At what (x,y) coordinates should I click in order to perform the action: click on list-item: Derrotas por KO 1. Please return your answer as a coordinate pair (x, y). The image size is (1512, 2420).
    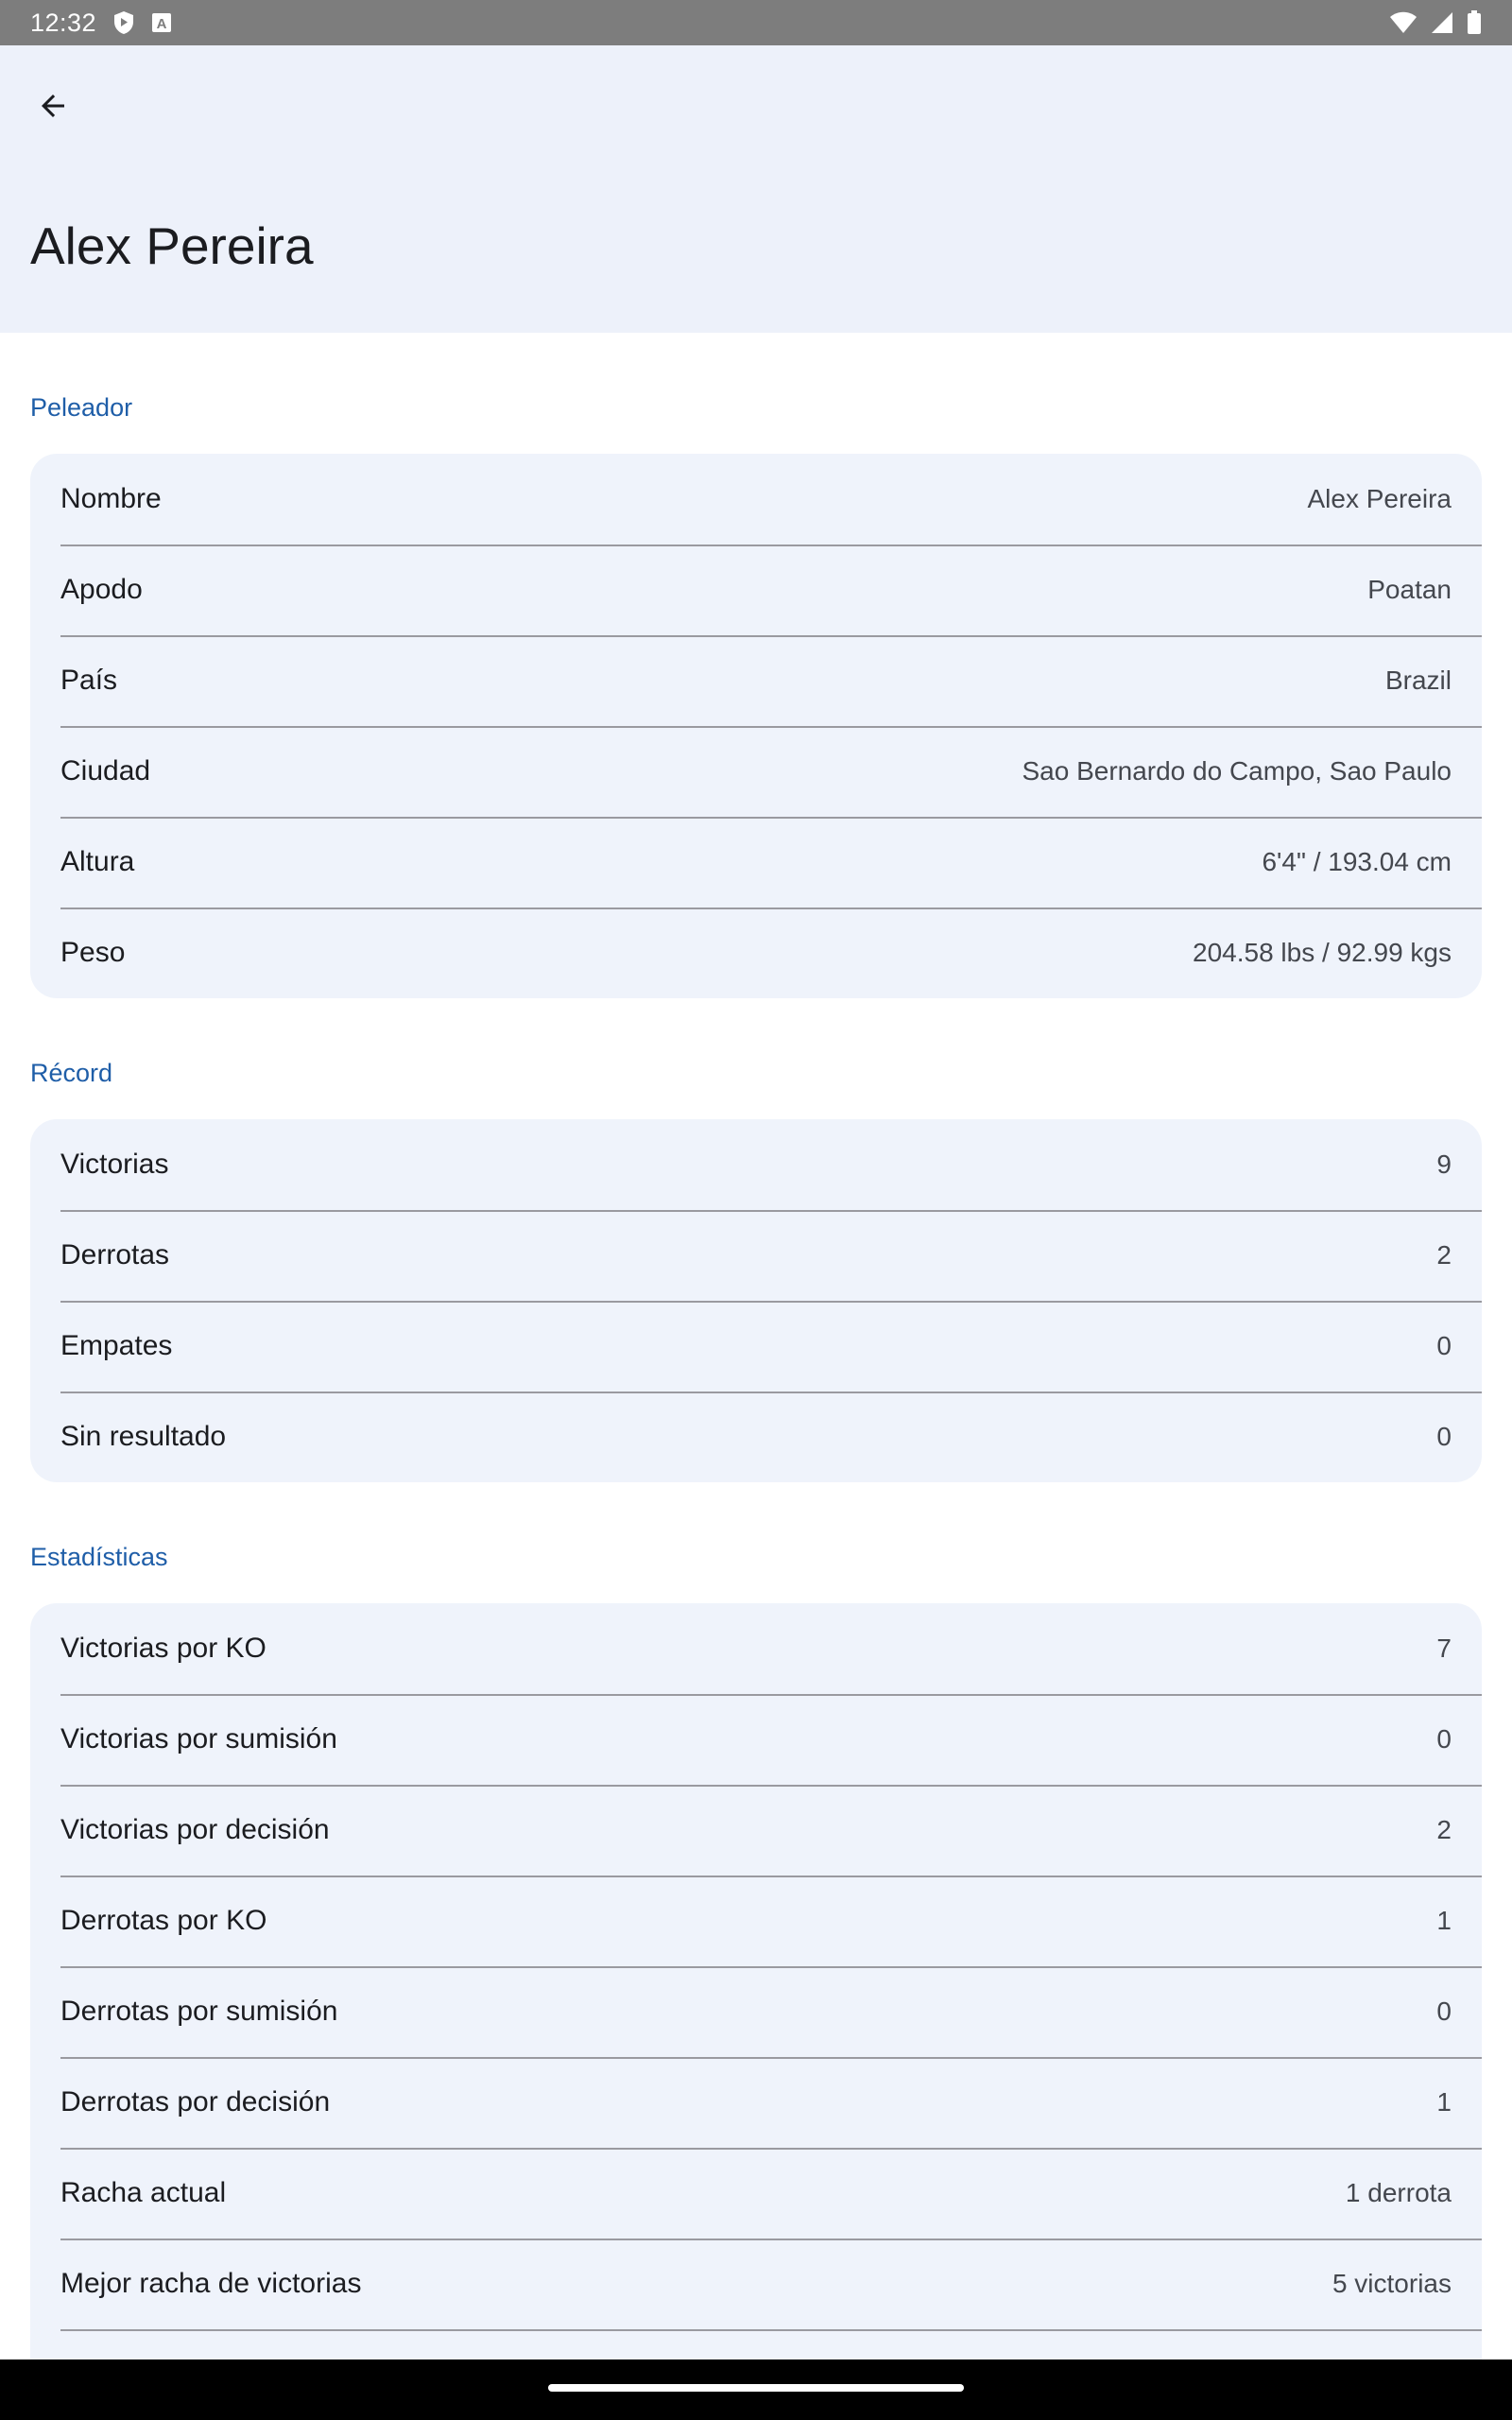
    Looking at the image, I should click on (756, 1921).